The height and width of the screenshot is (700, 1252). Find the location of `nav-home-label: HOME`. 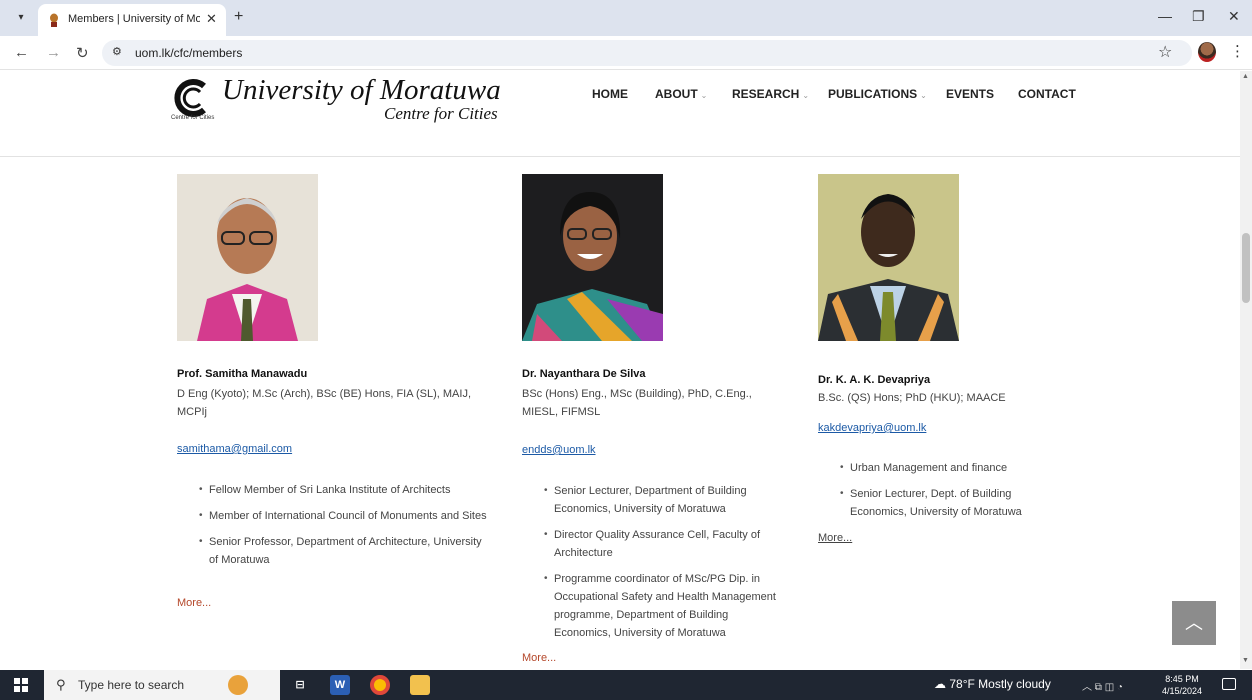

nav-home-label: HOME is located at coordinates (610, 94).